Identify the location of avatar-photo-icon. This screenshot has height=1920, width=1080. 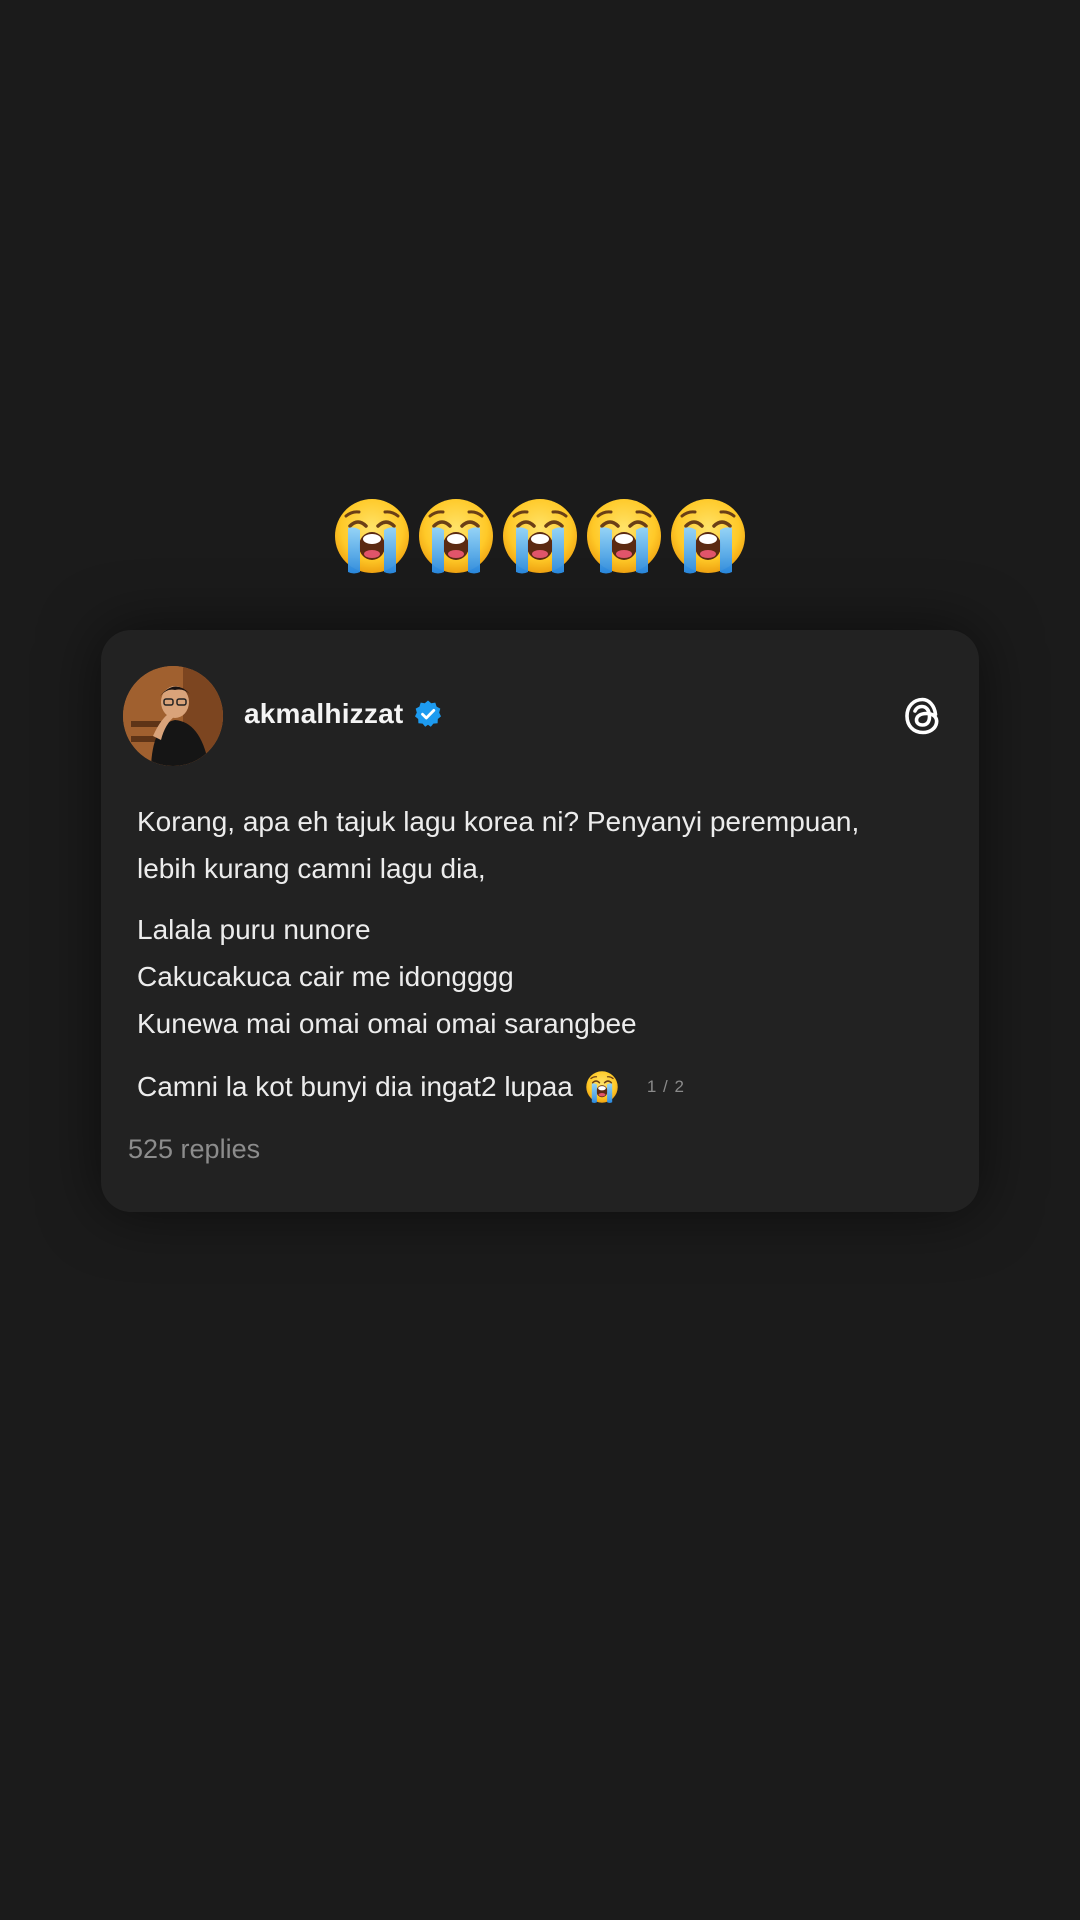
(173, 716).